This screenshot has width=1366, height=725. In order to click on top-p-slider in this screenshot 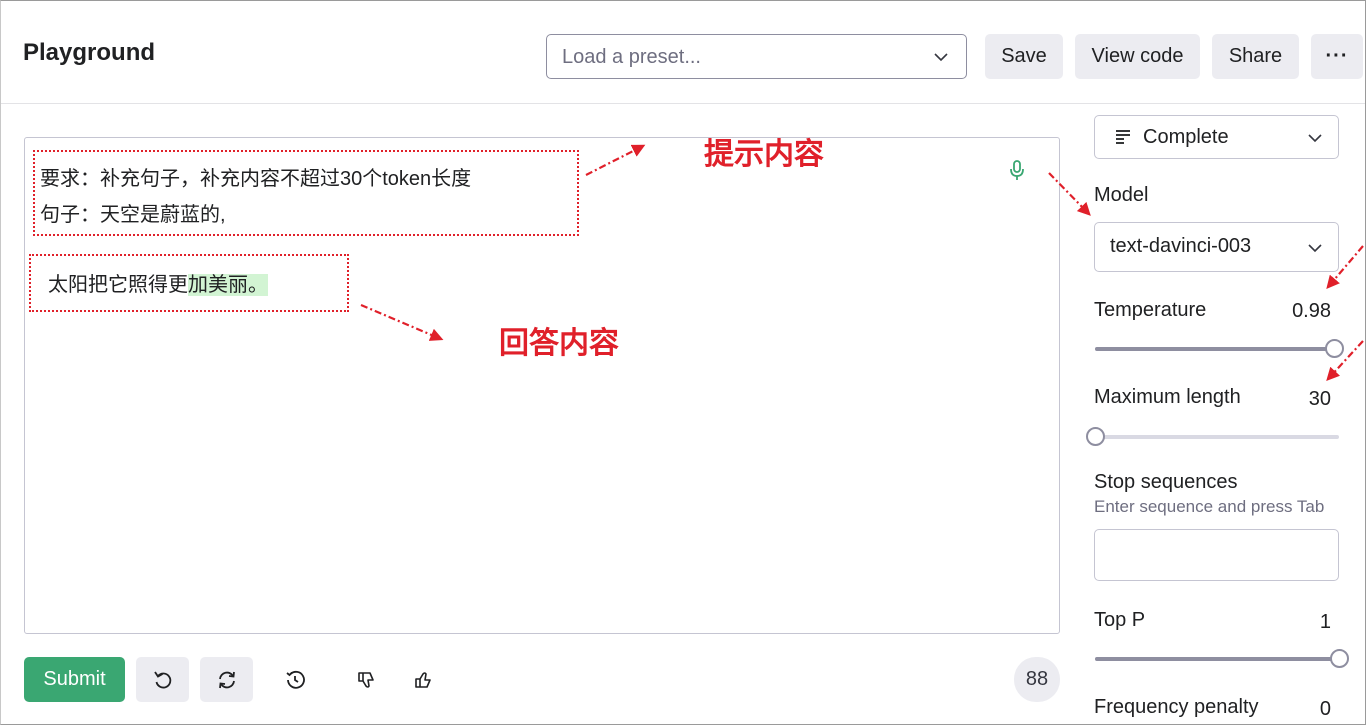, I will do `click(1222, 658)`.